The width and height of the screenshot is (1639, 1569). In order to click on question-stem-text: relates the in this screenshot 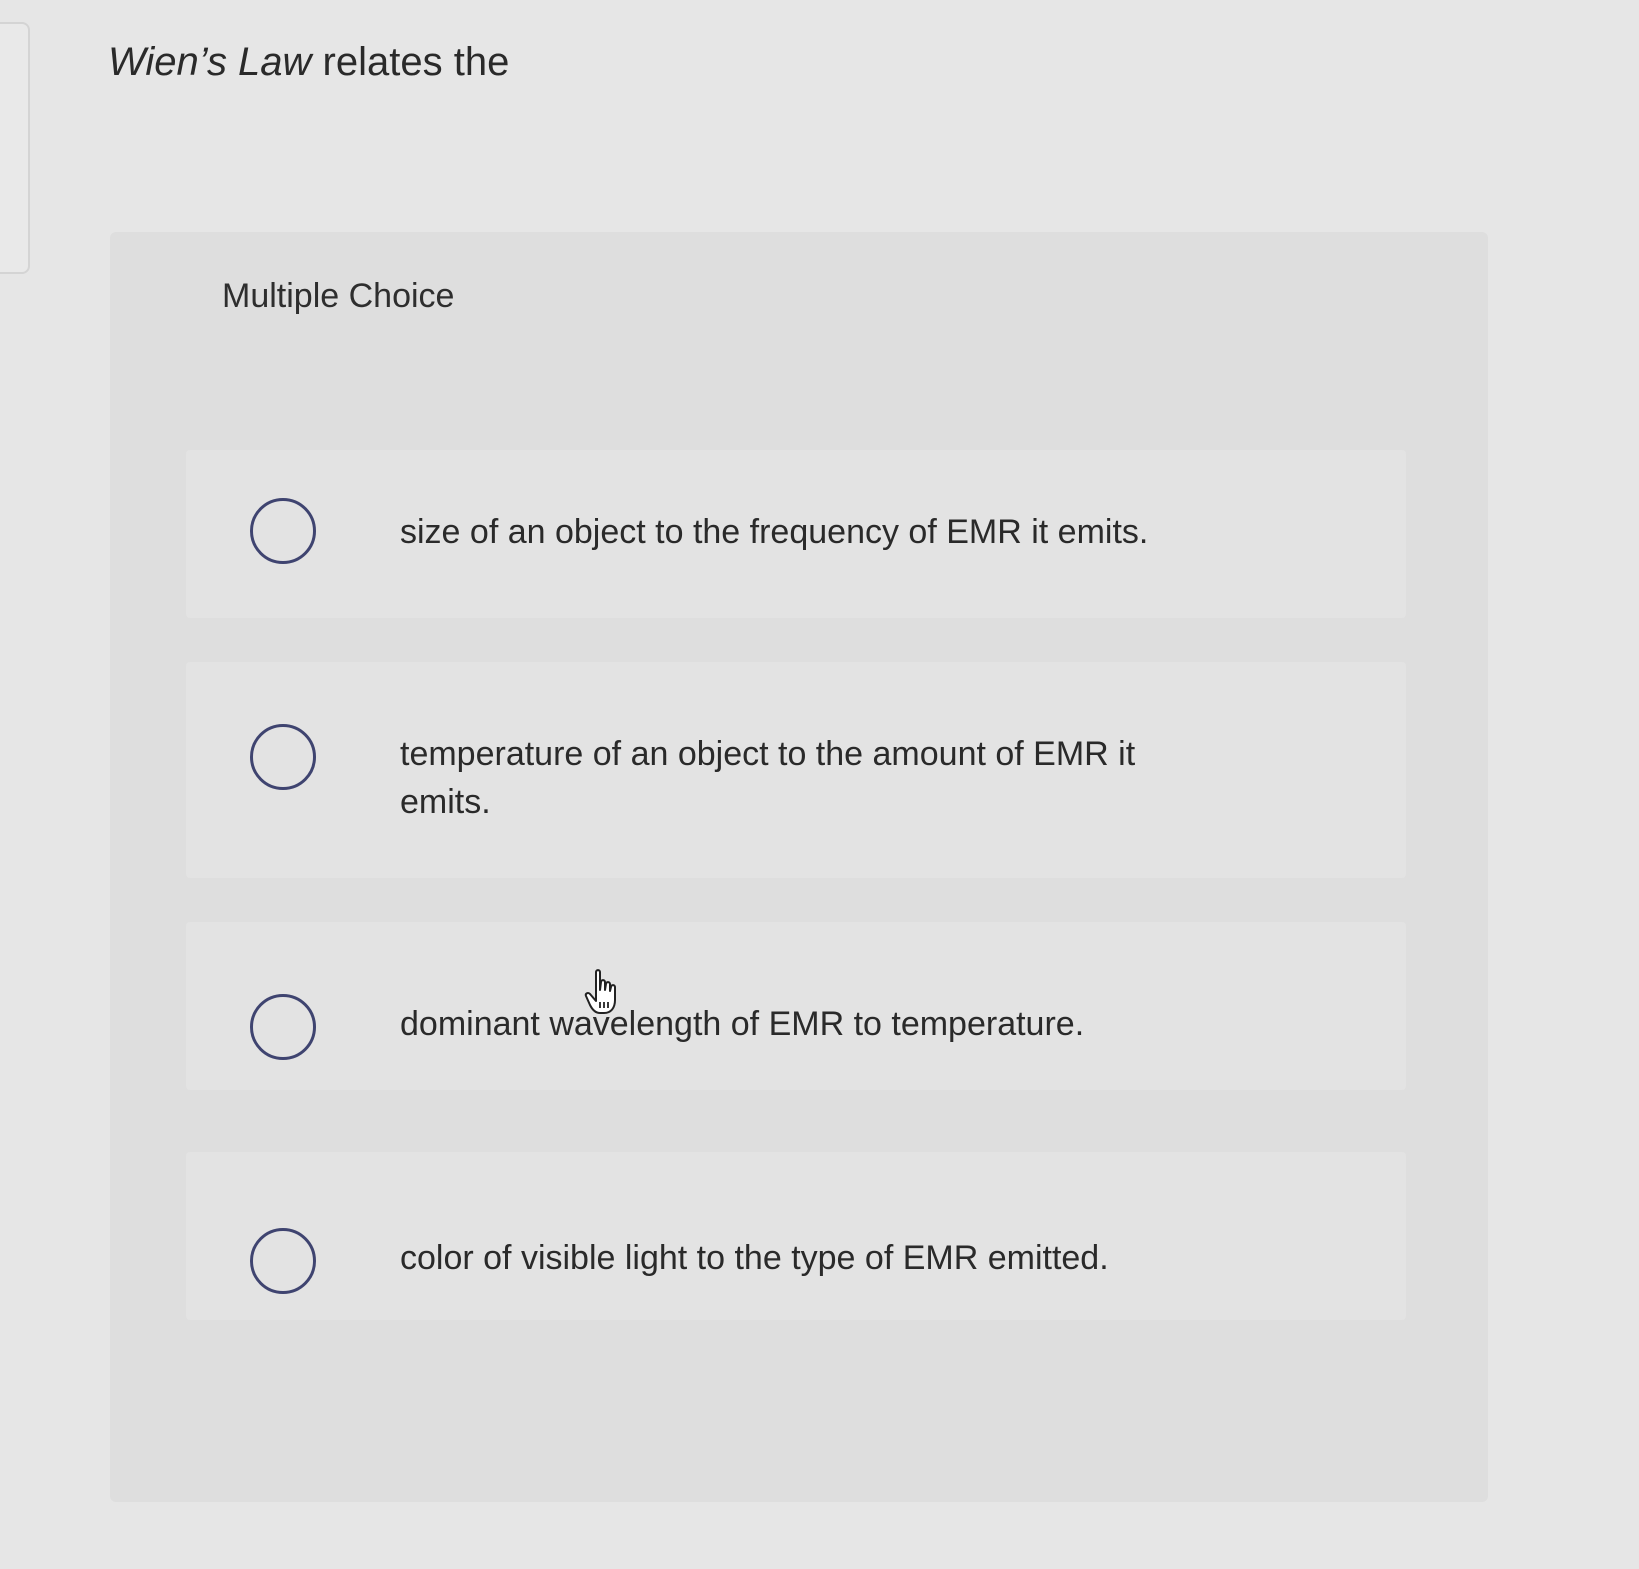, I will do `click(410, 62)`.